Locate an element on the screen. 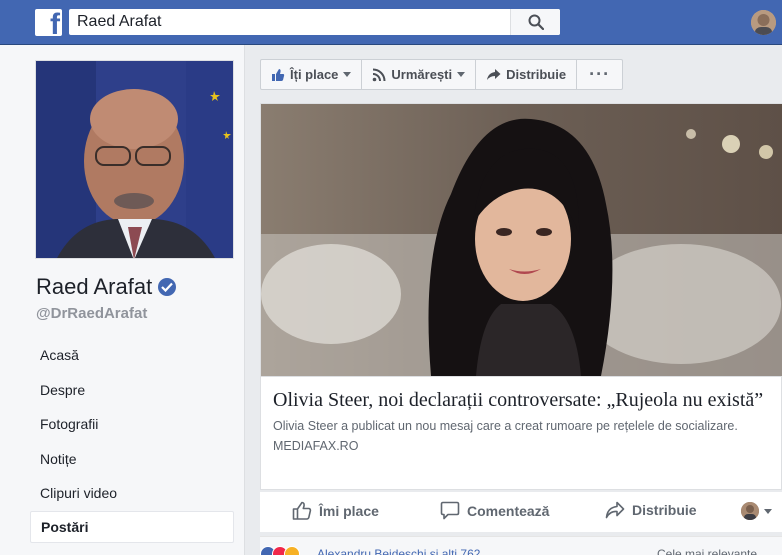  share-arrow-icon is located at coordinates (494, 74).